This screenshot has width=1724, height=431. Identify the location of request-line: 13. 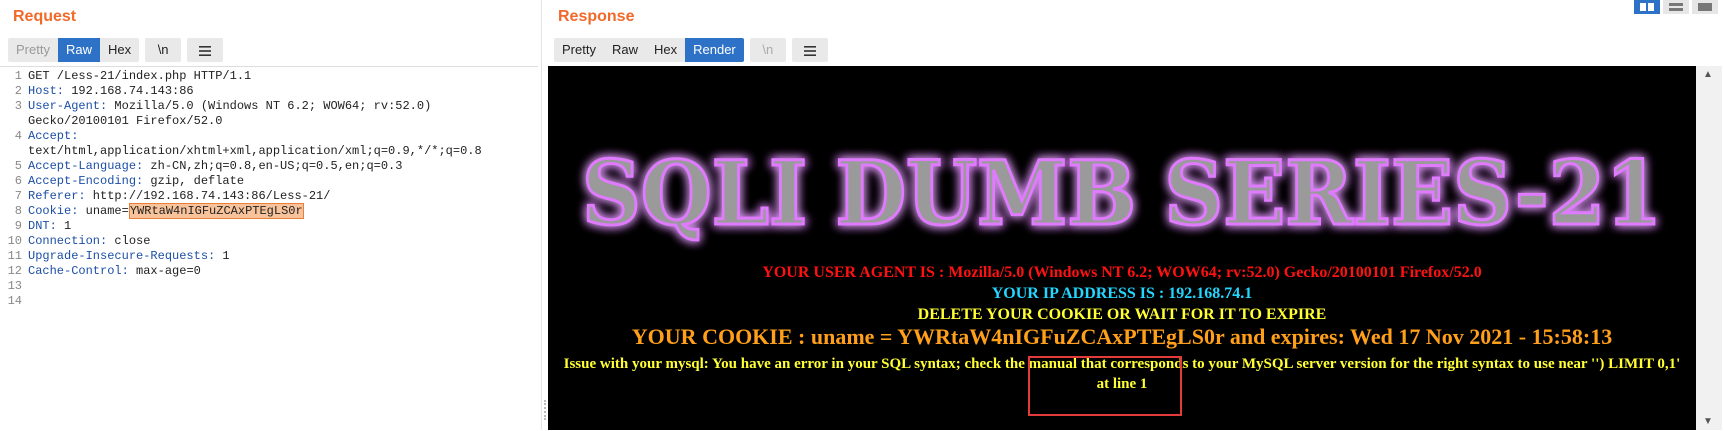
(269, 286).